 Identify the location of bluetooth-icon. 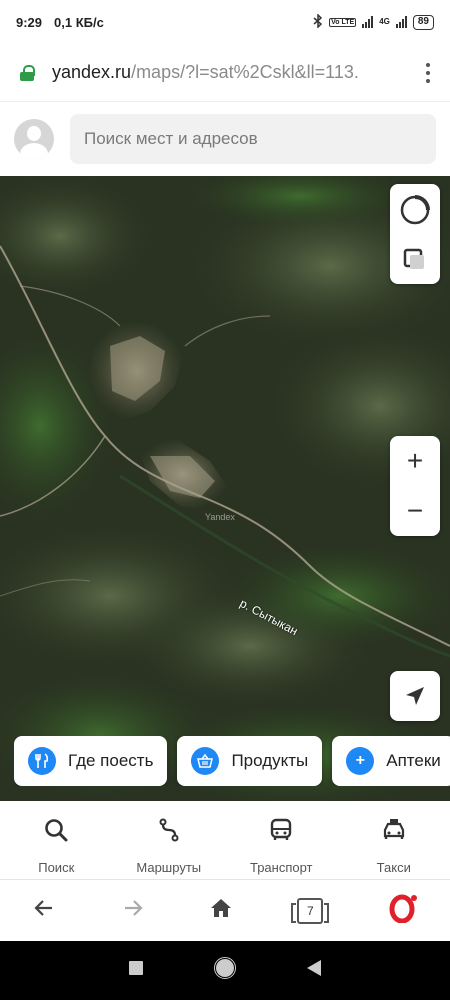
(318, 21).